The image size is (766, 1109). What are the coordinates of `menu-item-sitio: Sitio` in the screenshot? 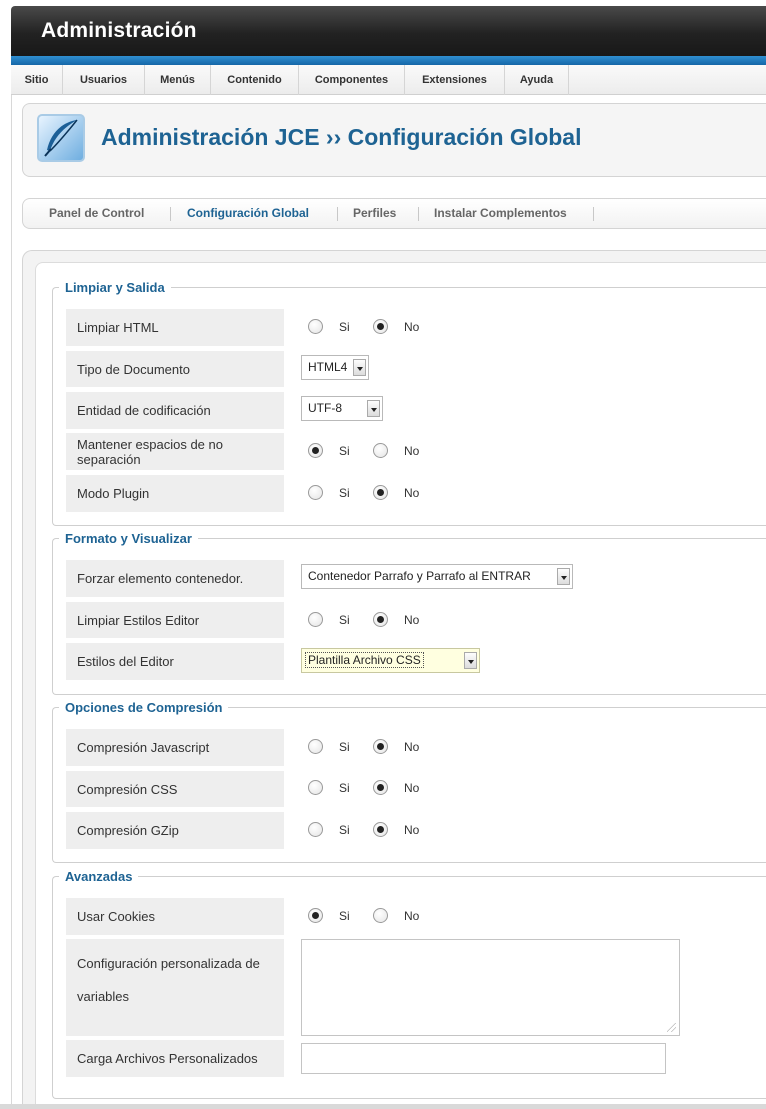 It's located at (37, 80).